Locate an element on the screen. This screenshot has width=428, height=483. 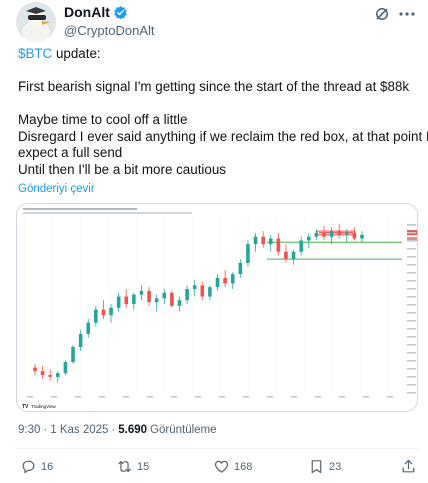
reply-icon is located at coordinates (28, 467).